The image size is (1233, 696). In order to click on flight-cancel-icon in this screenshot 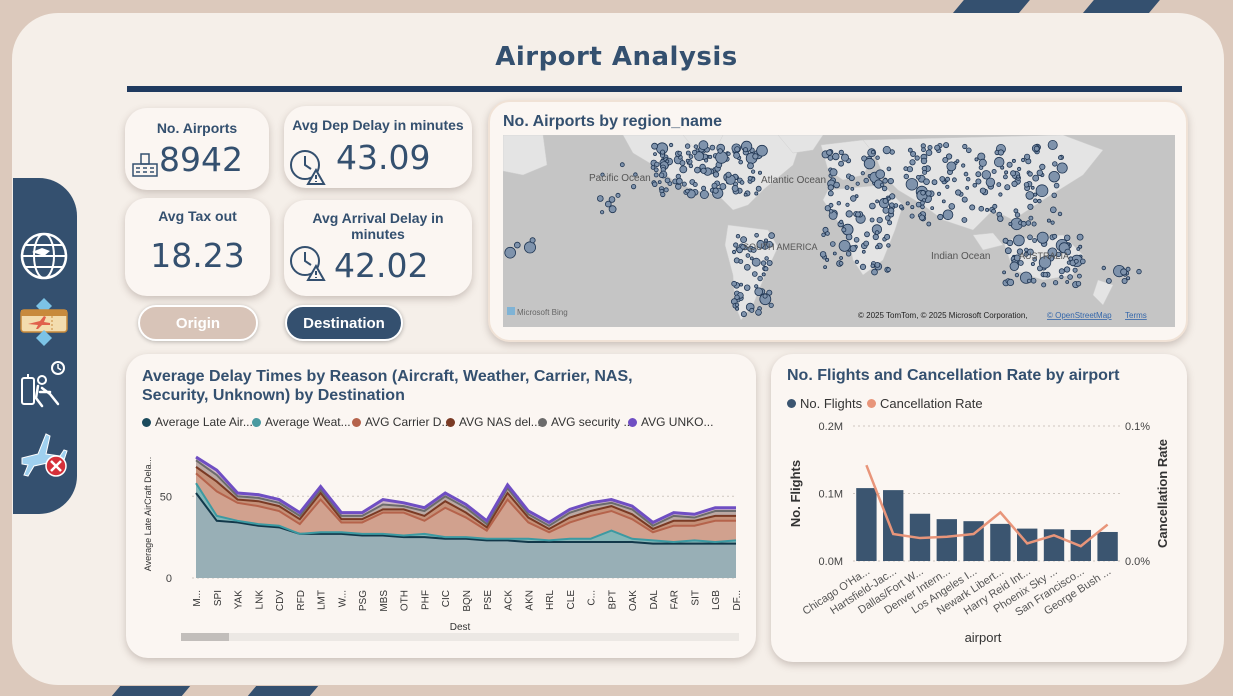, I will do `click(44, 454)`.